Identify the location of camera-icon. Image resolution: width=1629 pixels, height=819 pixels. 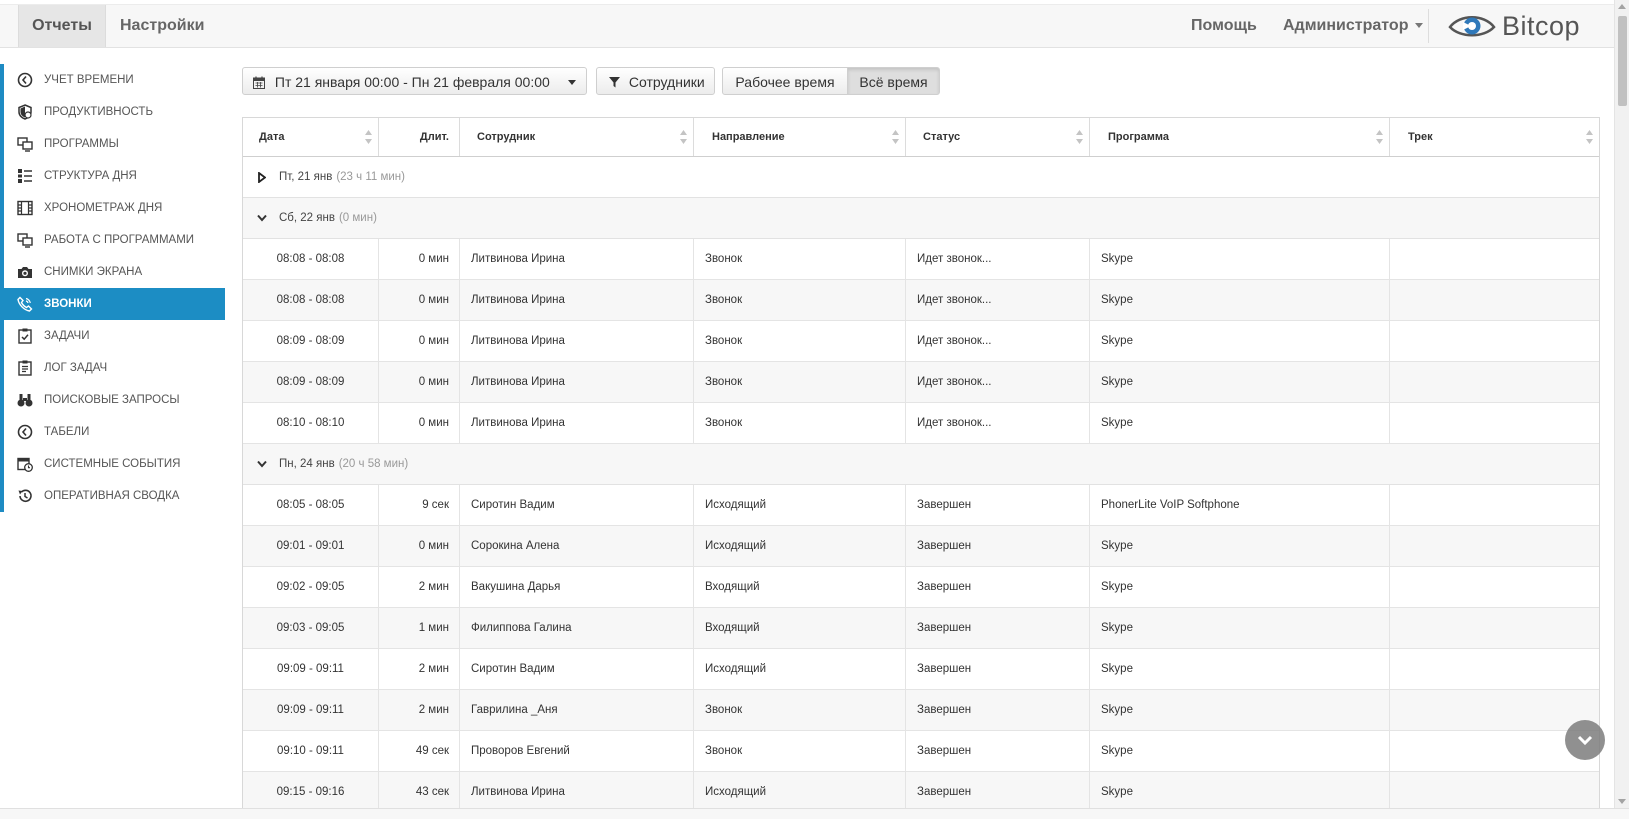
(25, 272).